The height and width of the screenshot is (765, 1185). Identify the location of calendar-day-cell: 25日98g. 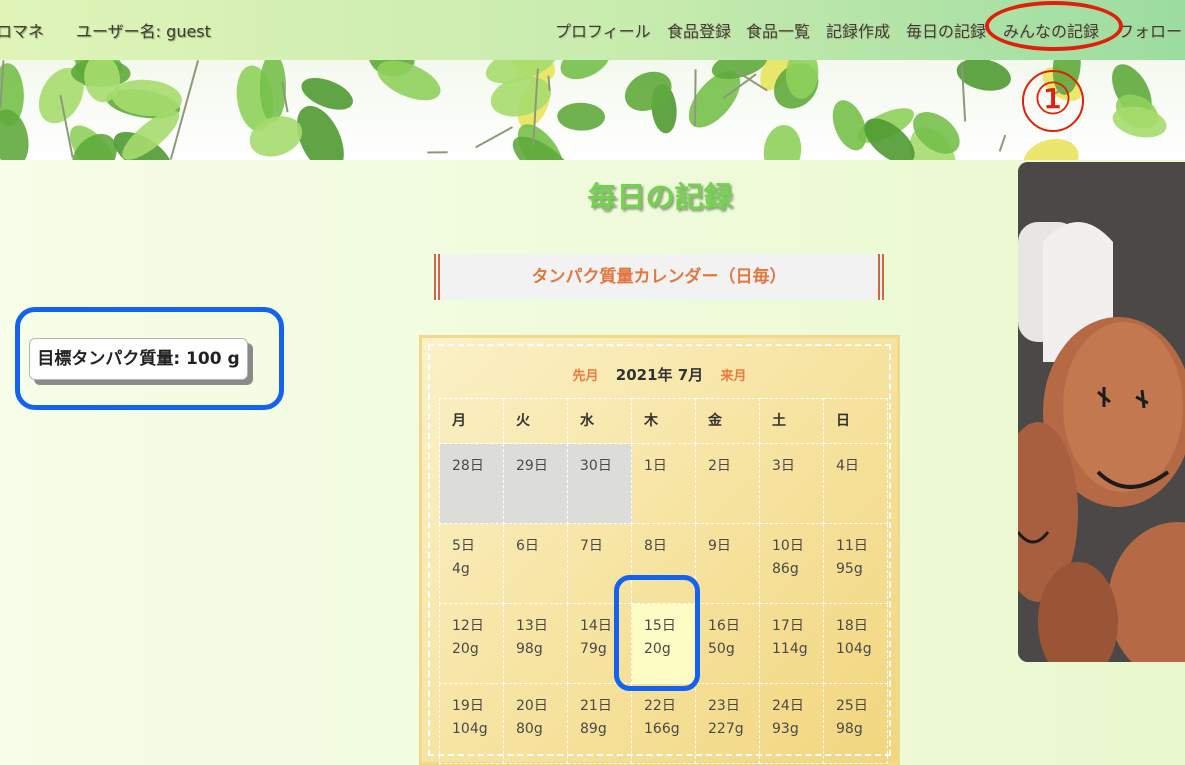
(856, 724).